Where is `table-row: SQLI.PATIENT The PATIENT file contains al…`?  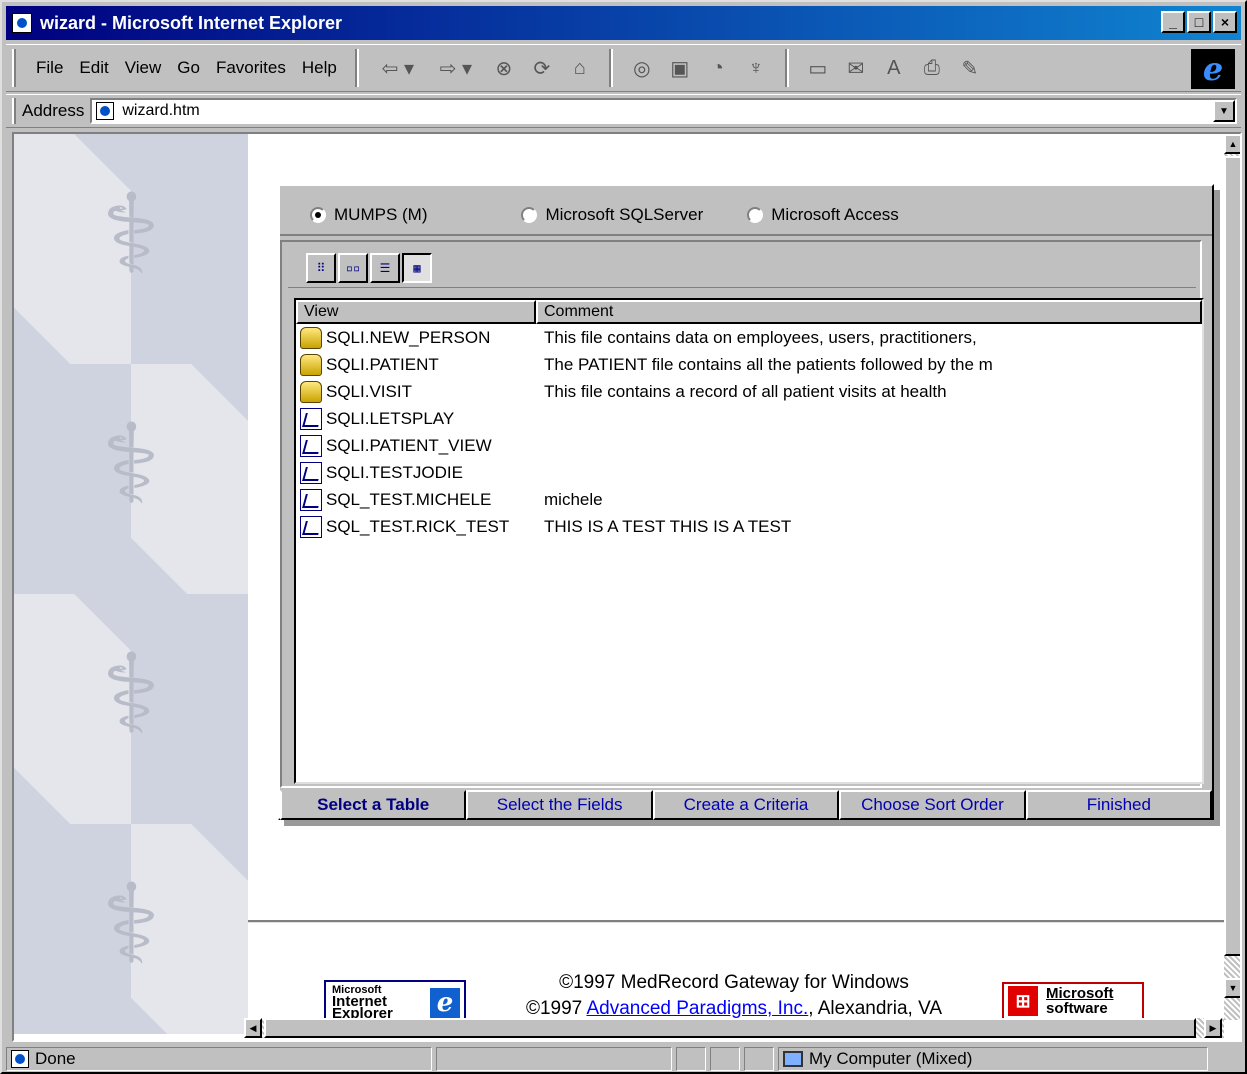
table-row: SQLI.PATIENT The PATIENT file contains al… is located at coordinates (749, 364).